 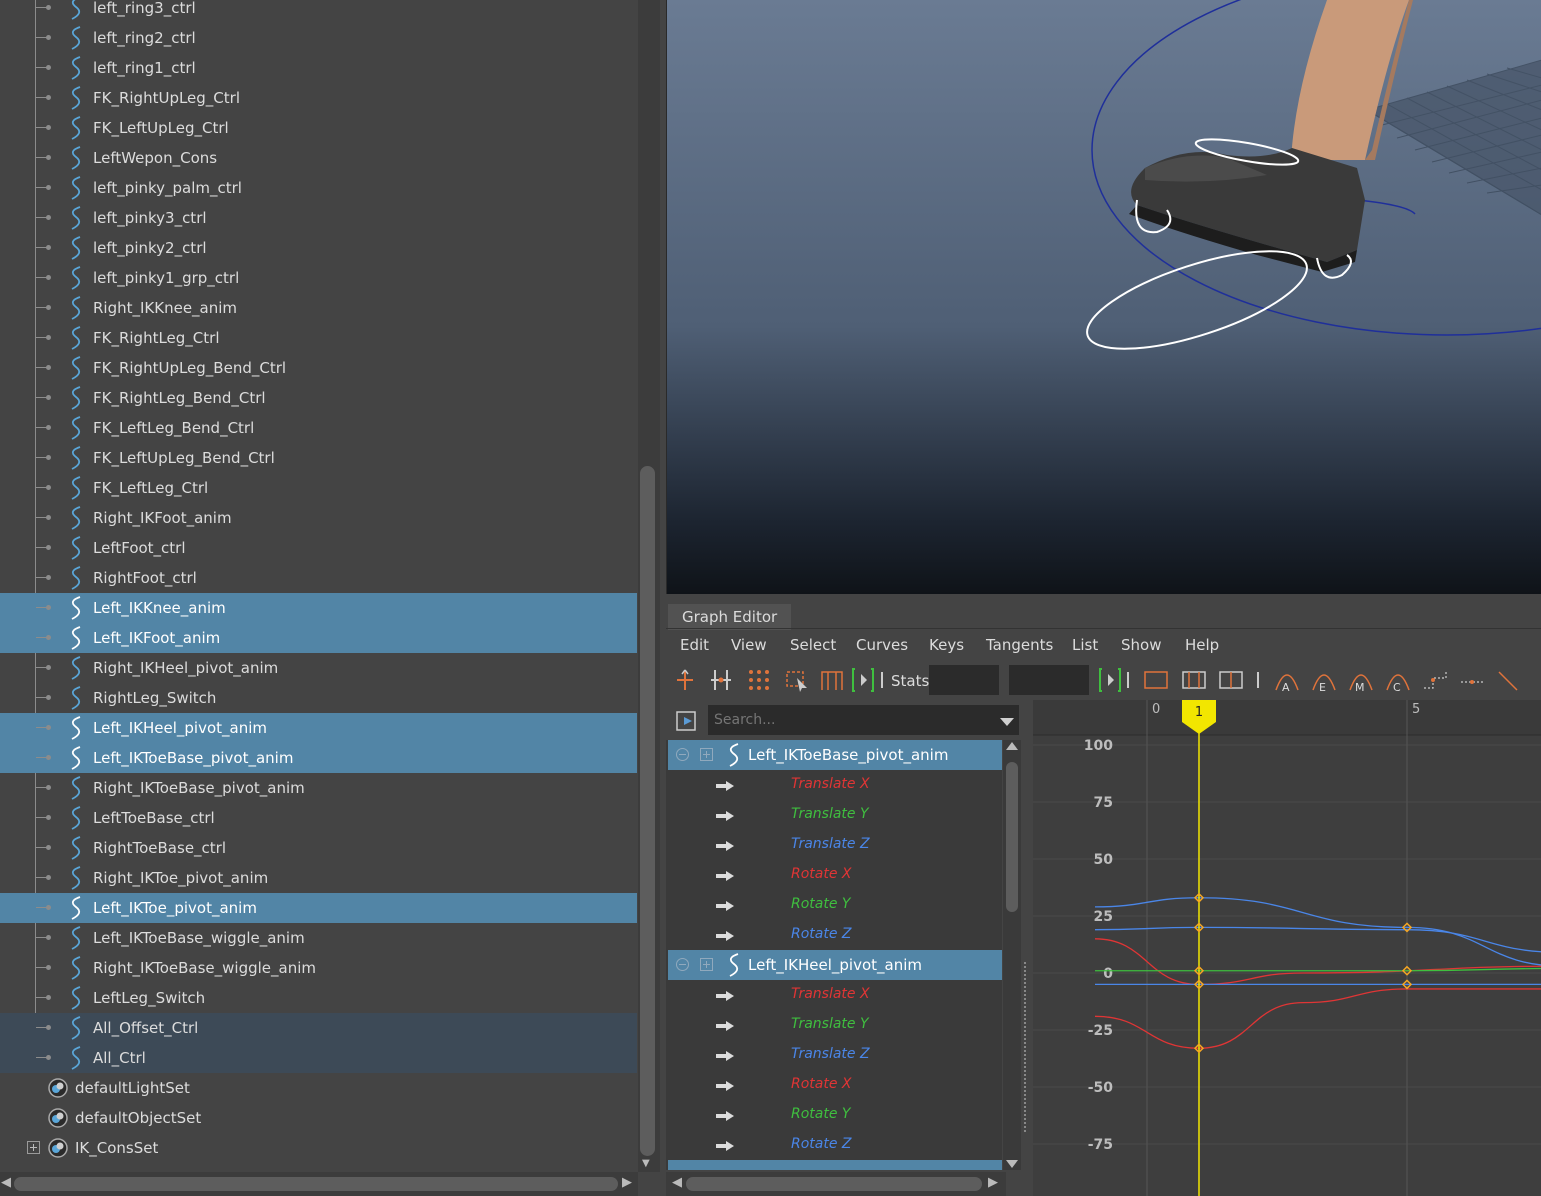 I want to click on outliner-set-item: defaultLightSet, so click(x=318, y=1088).